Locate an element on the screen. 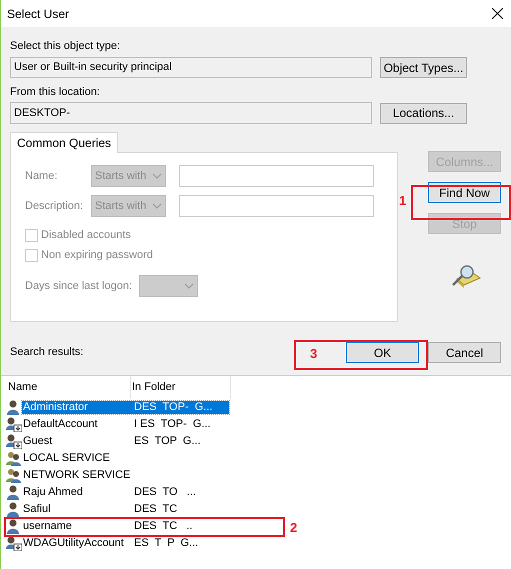 The height and width of the screenshot is (569, 511). window-title: Select User is located at coordinates (38, 14).